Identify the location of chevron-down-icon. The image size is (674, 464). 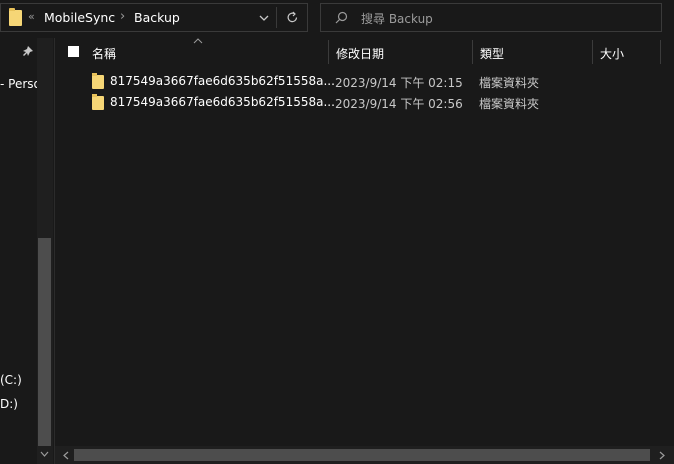
(264, 18).